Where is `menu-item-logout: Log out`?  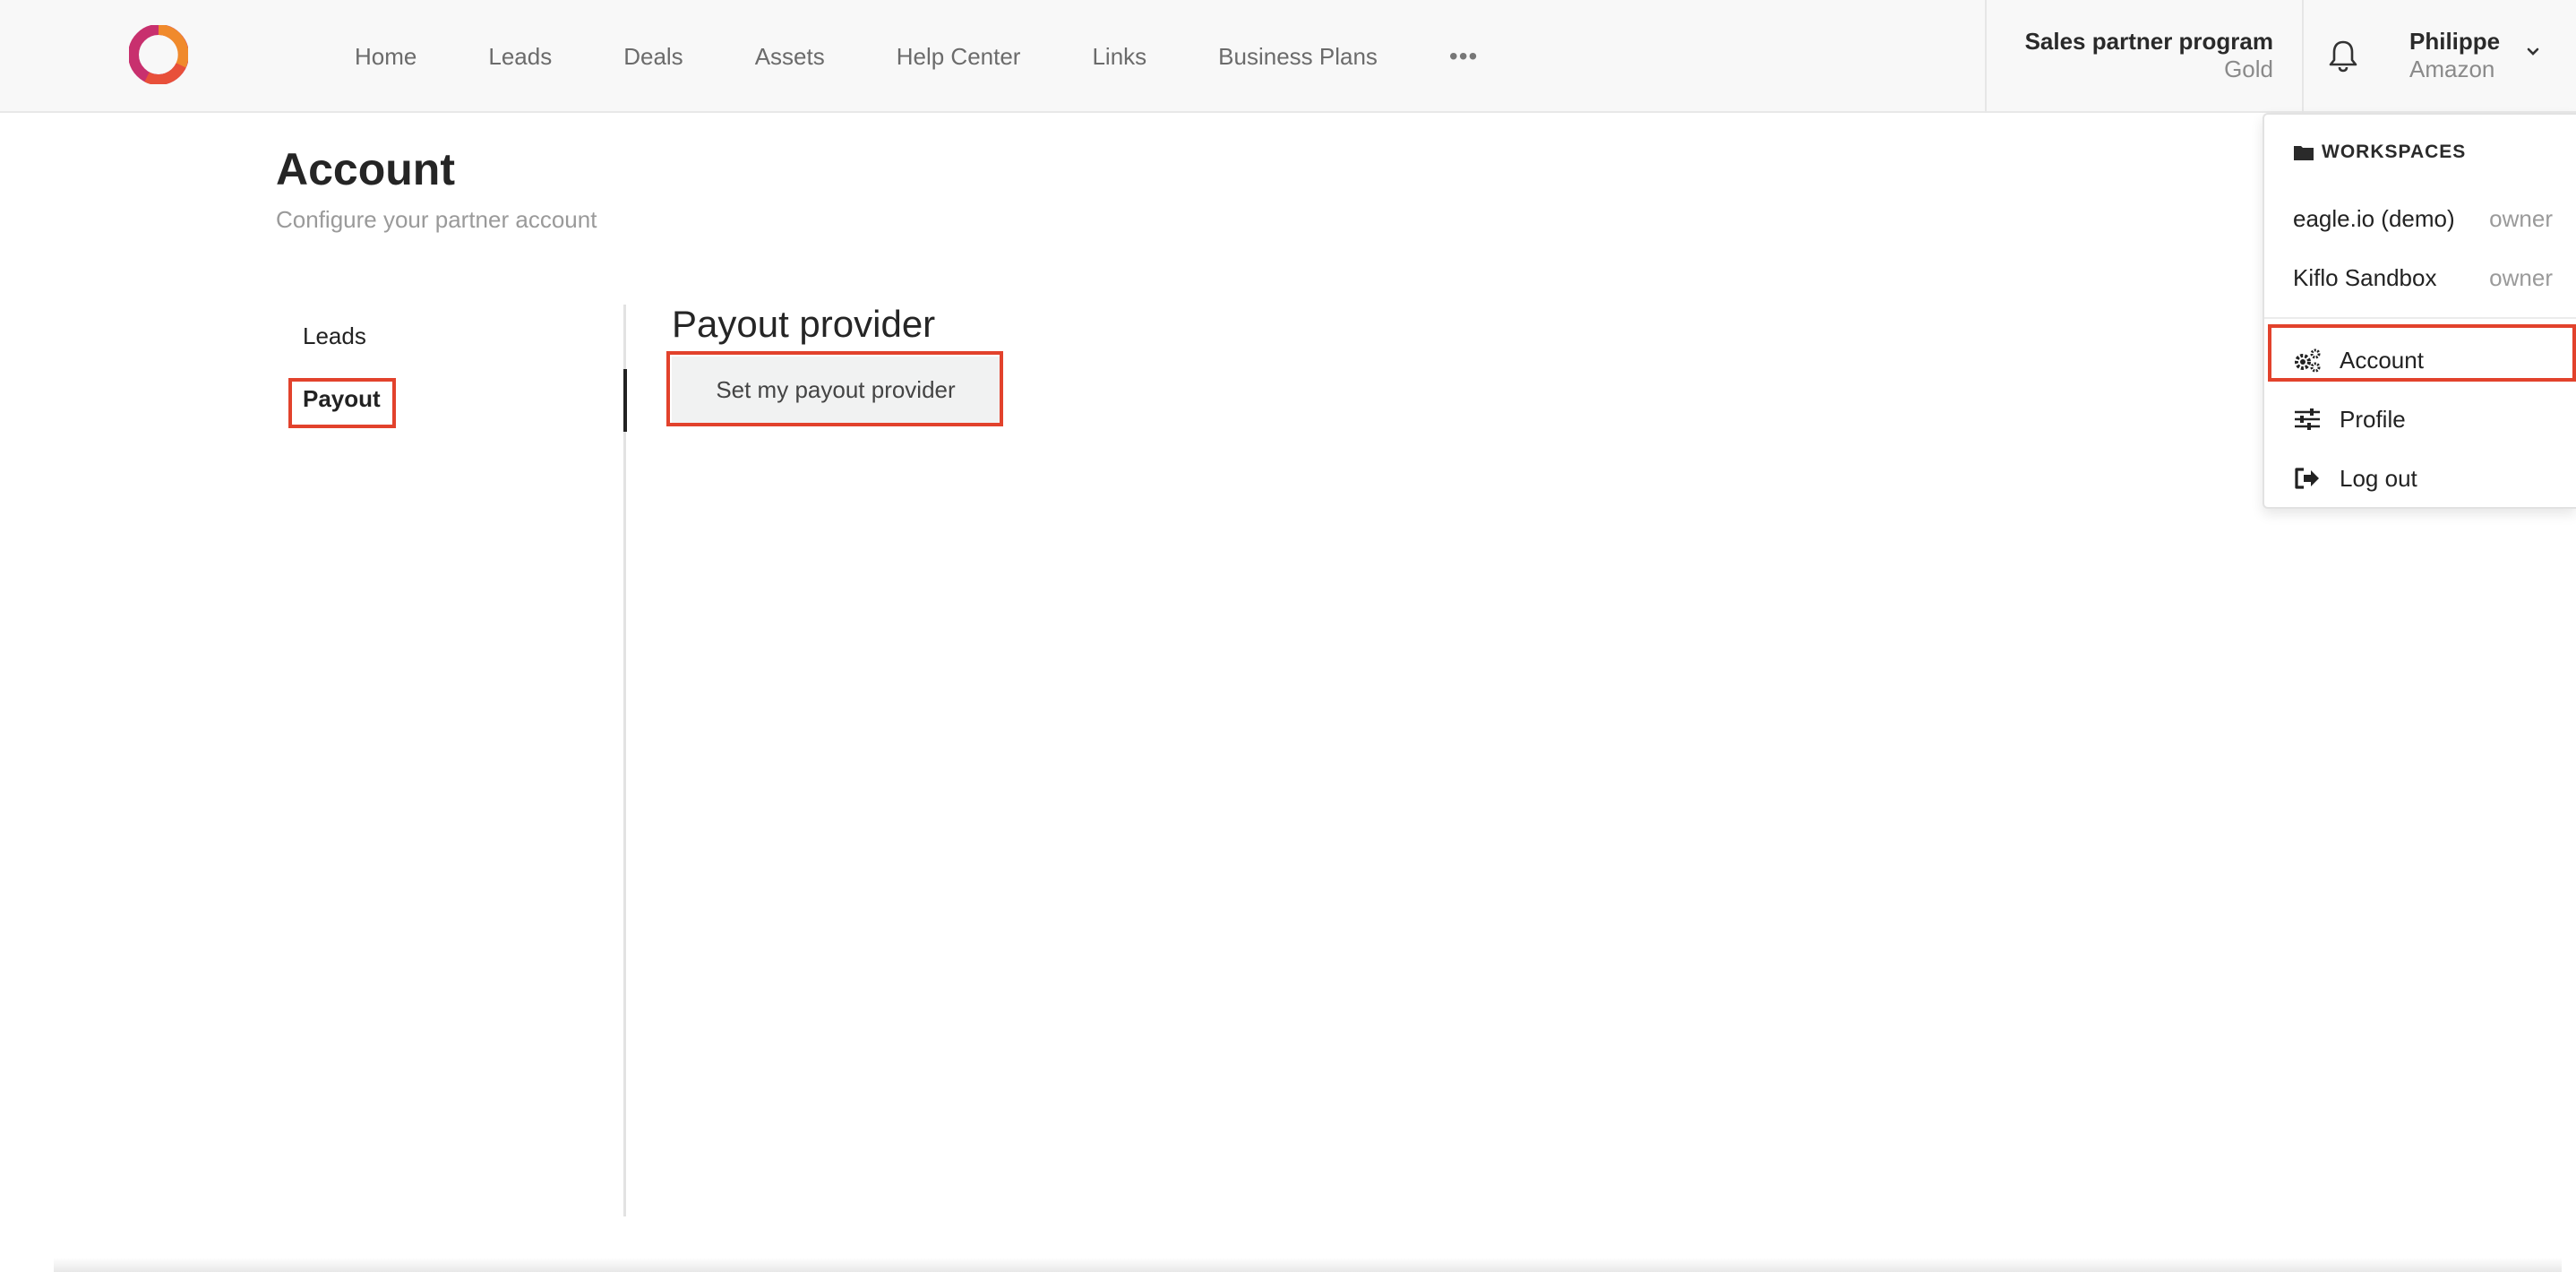 menu-item-logout: Log out is located at coordinates (2355, 478).